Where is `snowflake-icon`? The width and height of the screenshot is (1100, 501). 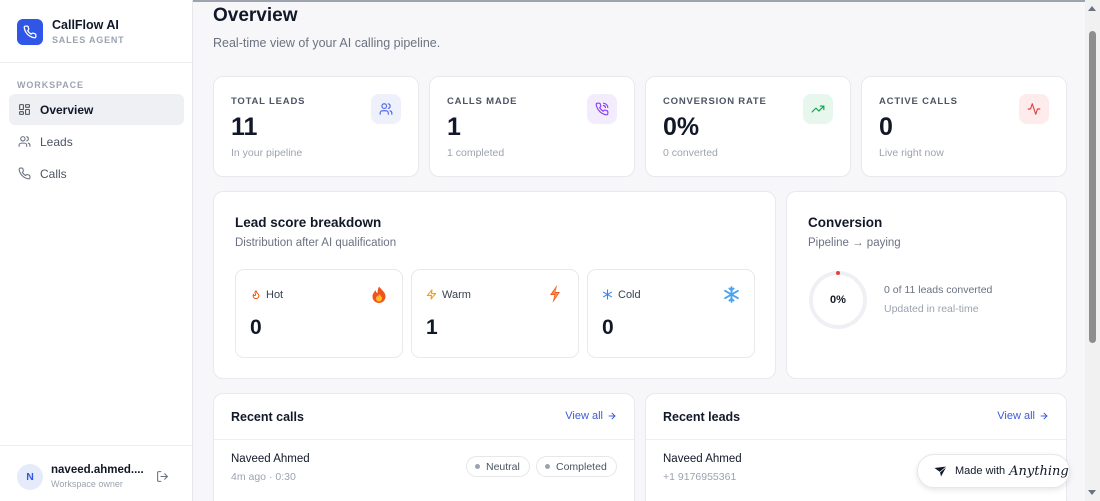 snowflake-icon is located at coordinates (607, 294).